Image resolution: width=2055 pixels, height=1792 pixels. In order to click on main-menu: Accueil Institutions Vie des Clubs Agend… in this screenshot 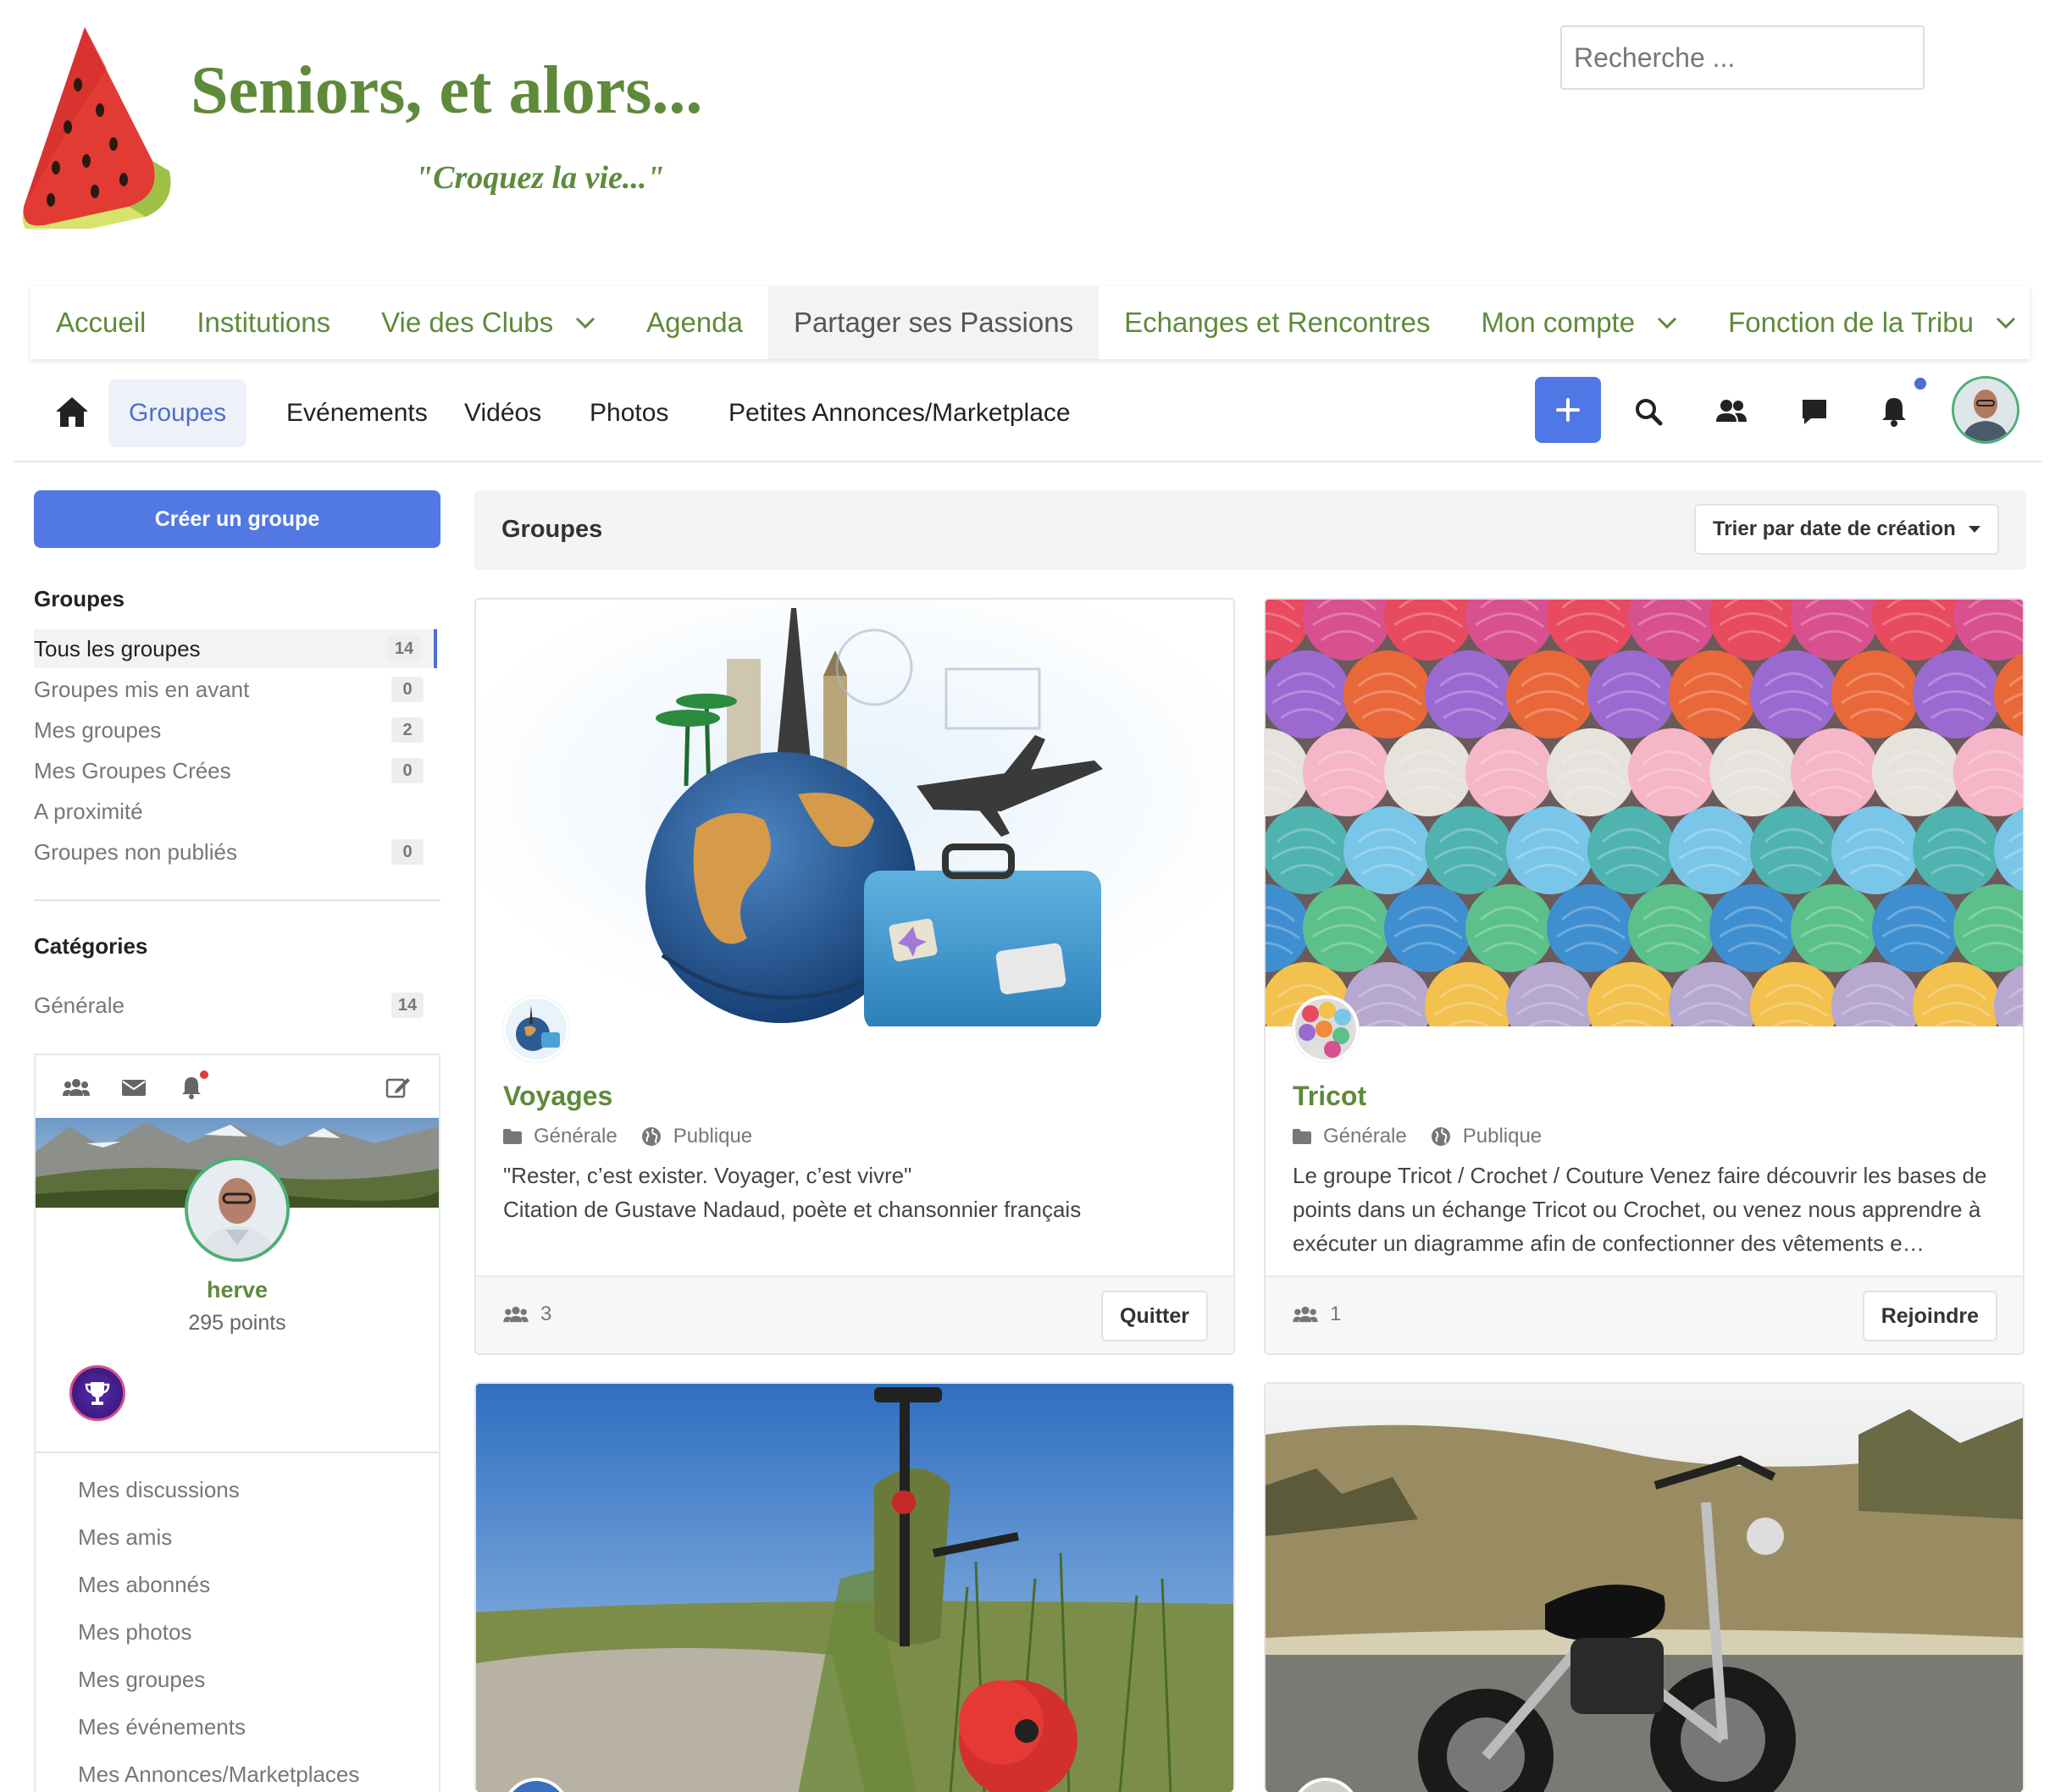, I will do `click(1030, 322)`.